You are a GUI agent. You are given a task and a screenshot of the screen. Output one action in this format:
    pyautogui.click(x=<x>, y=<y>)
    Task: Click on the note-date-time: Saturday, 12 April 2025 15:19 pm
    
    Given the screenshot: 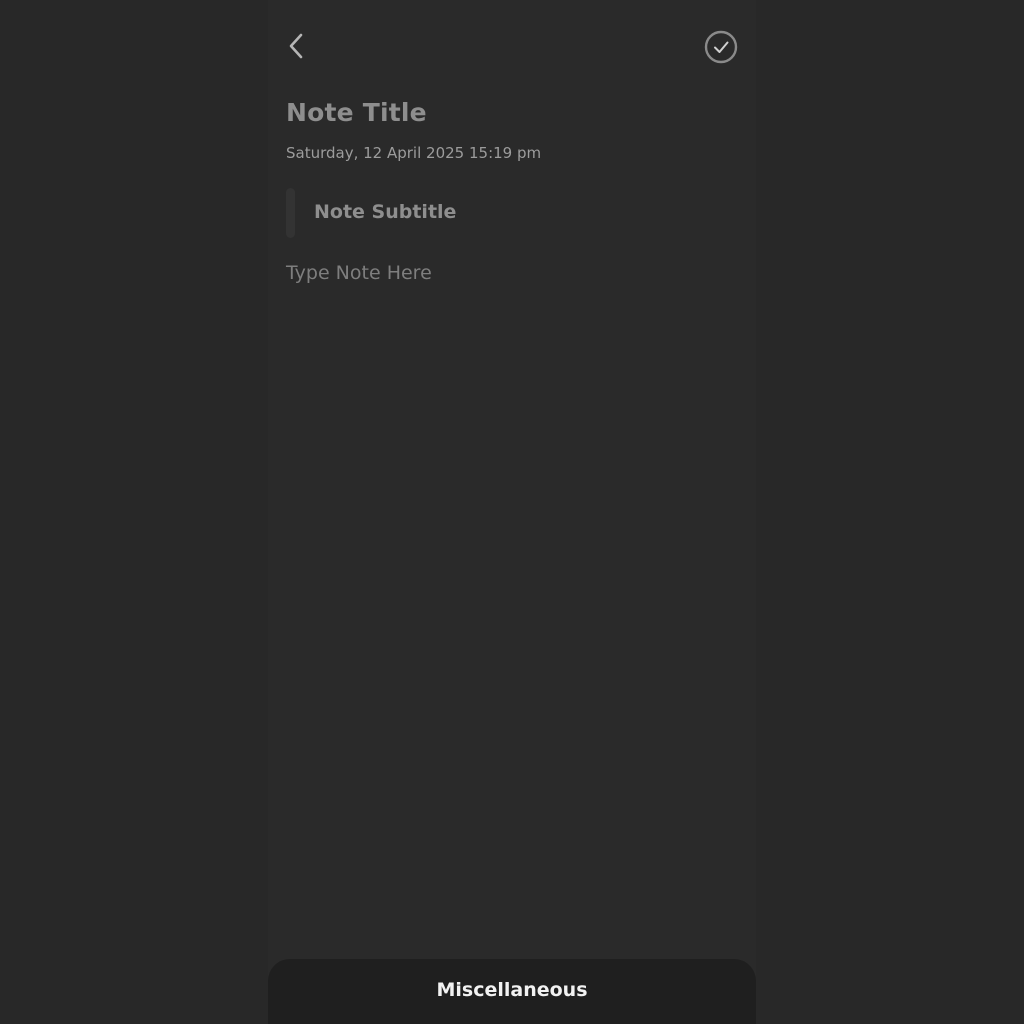 What is the action you would take?
    pyautogui.click(x=414, y=153)
    